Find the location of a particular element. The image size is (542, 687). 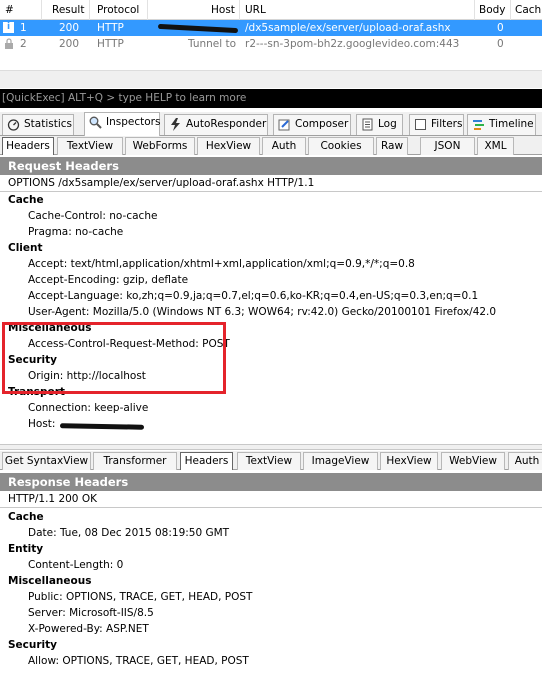

response-status-line: HTTP/1.1 200 OK is located at coordinates (271, 499).